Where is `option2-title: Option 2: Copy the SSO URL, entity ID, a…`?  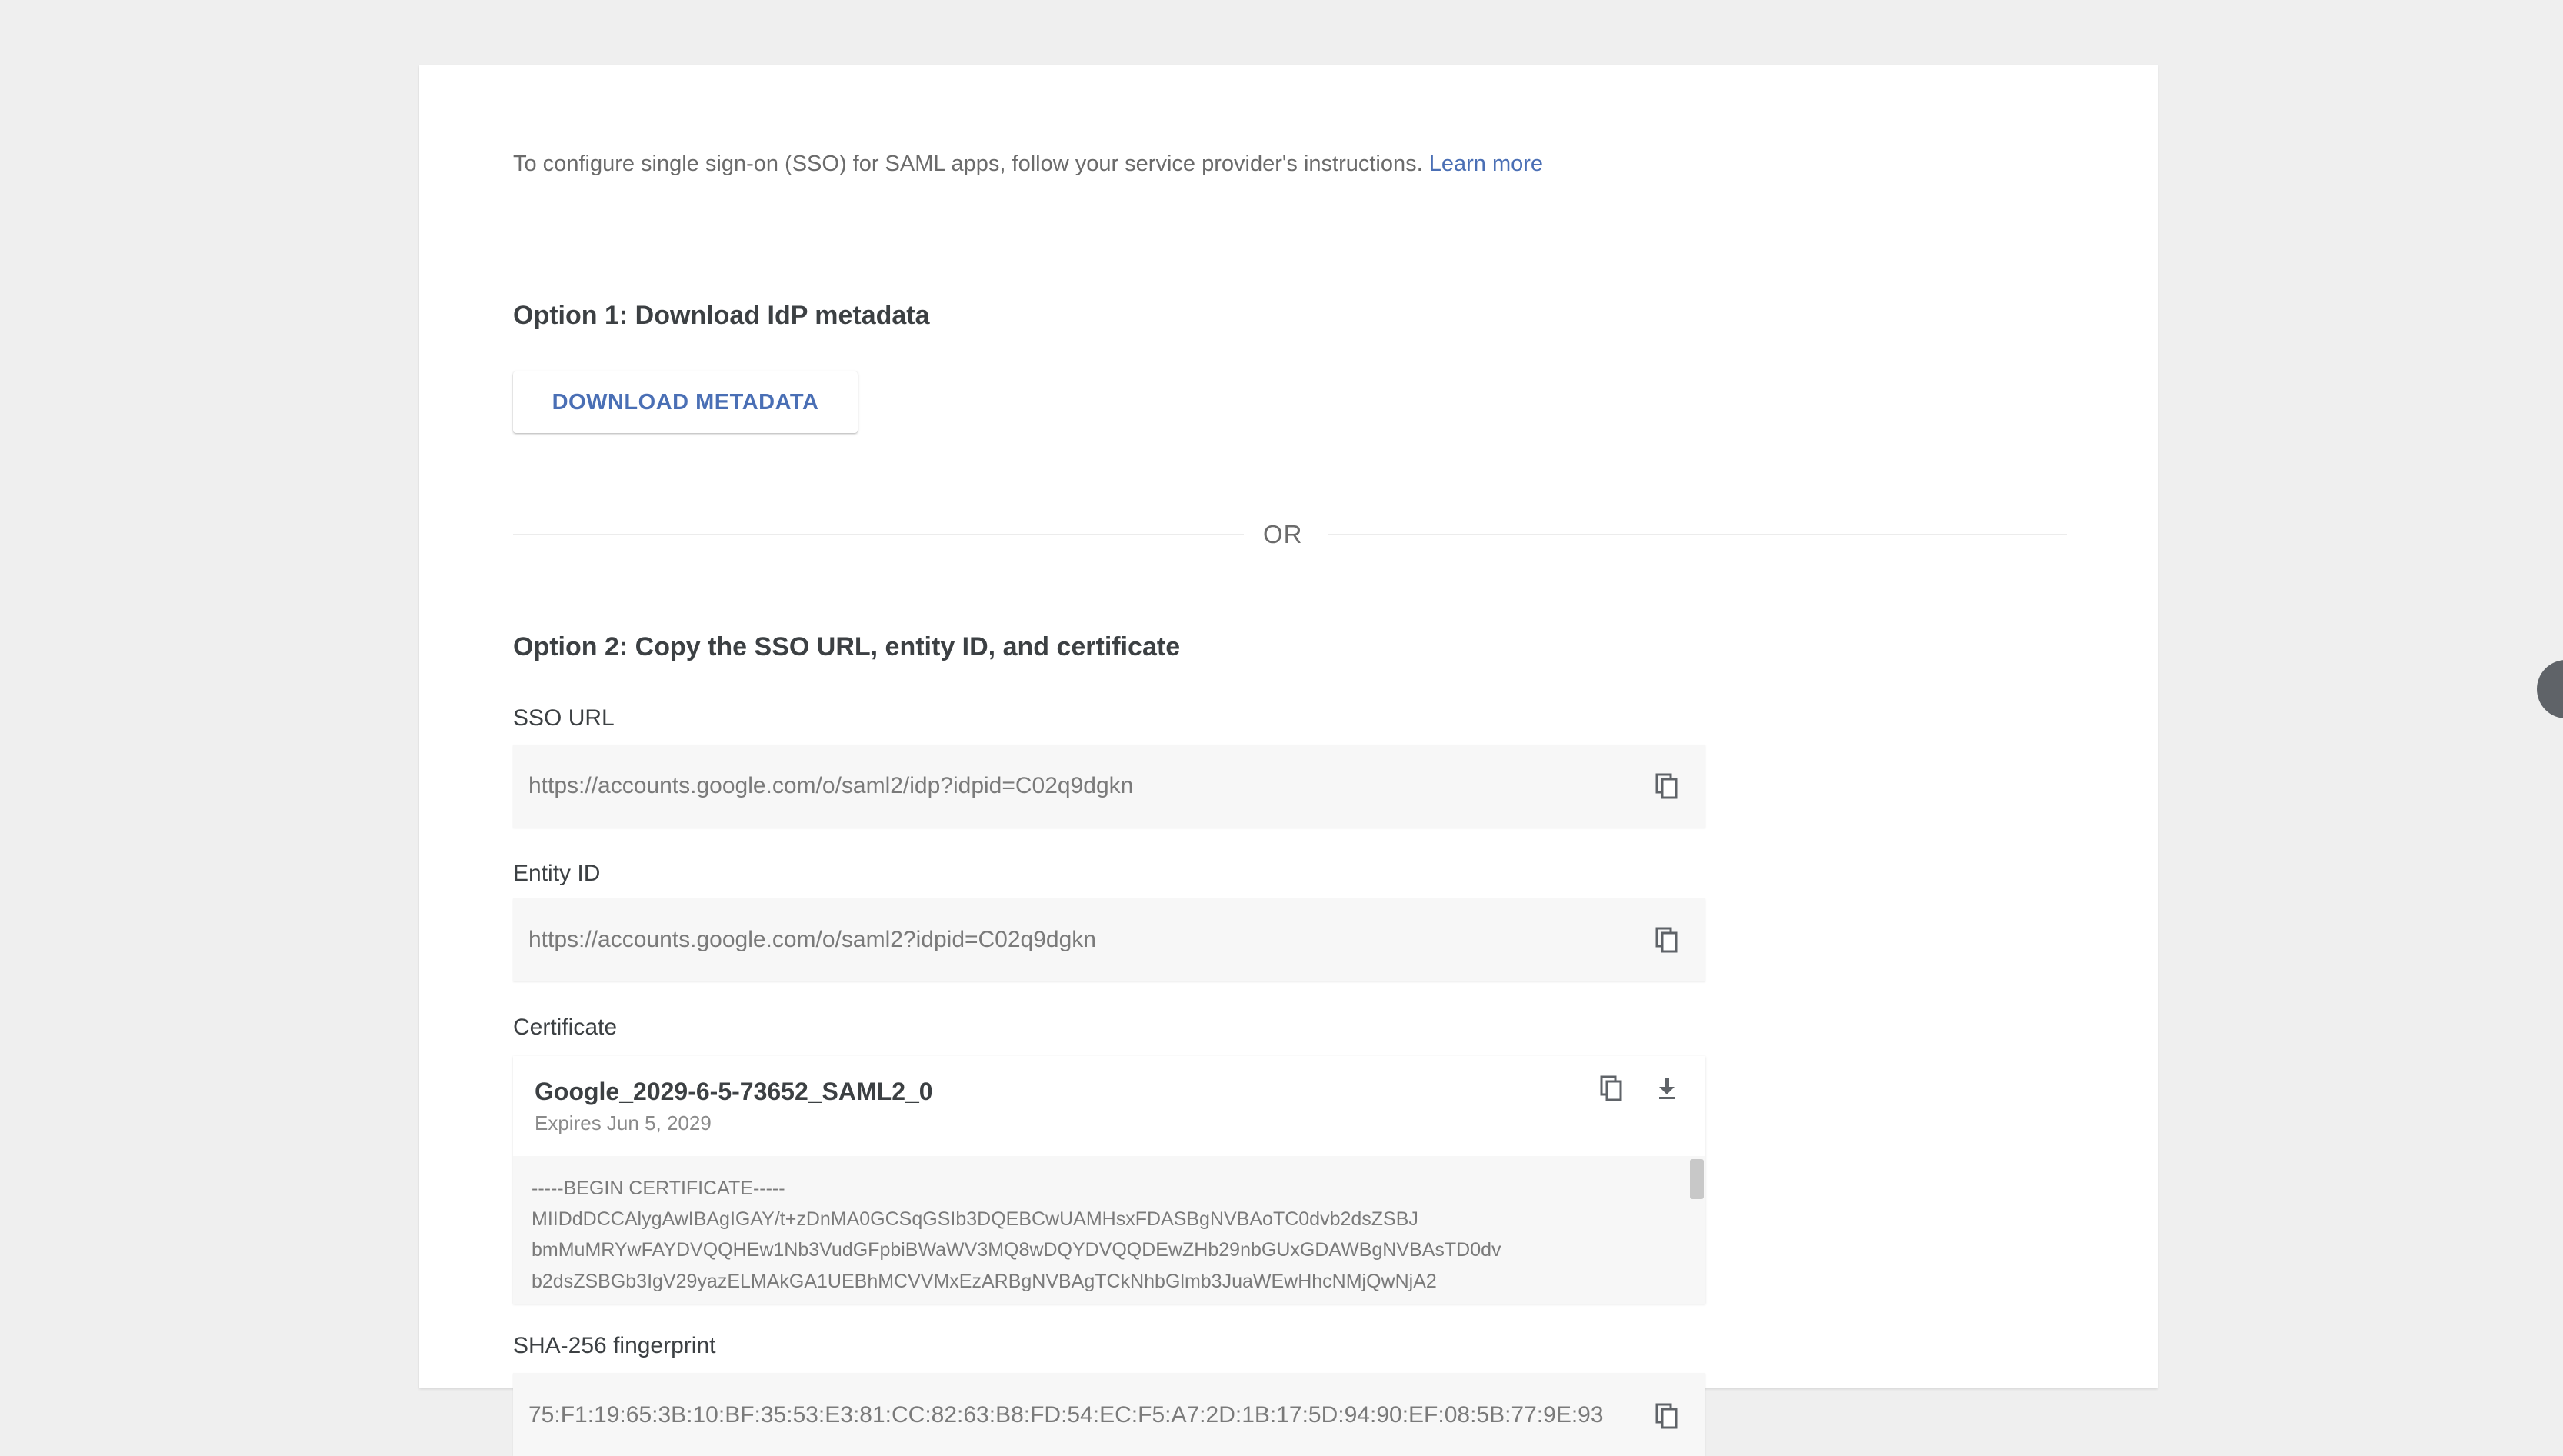
option2-title: Option 2: Copy the SSO URL, entity ID, a… is located at coordinates (847, 646).